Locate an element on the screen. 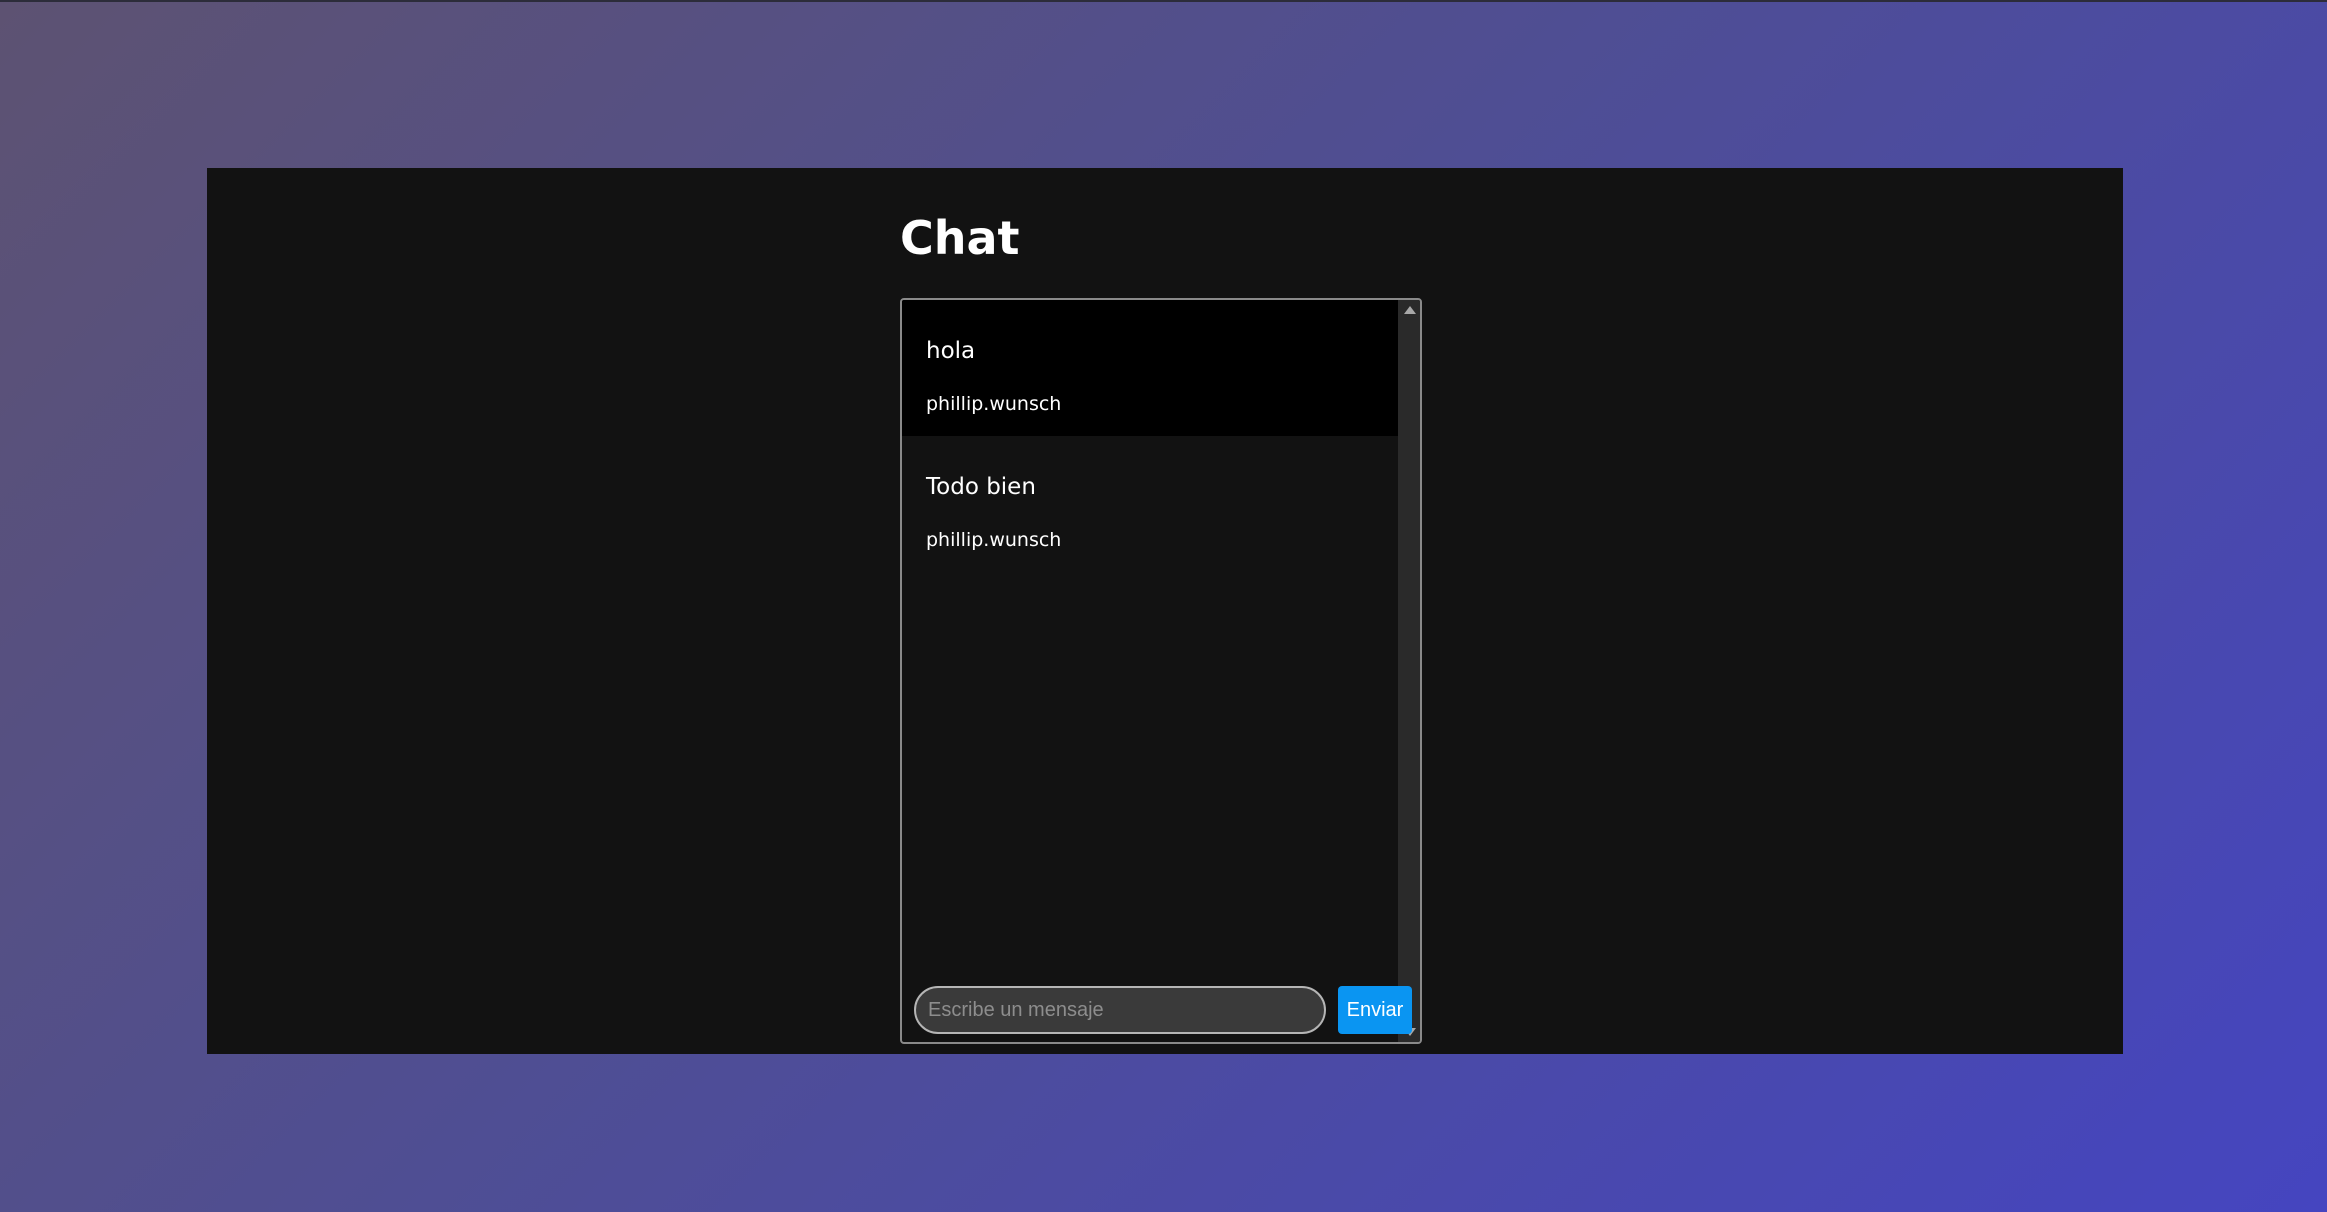 This screenshot has width=2327, height=1212. message-input is located at coordinates (1120, 1010).